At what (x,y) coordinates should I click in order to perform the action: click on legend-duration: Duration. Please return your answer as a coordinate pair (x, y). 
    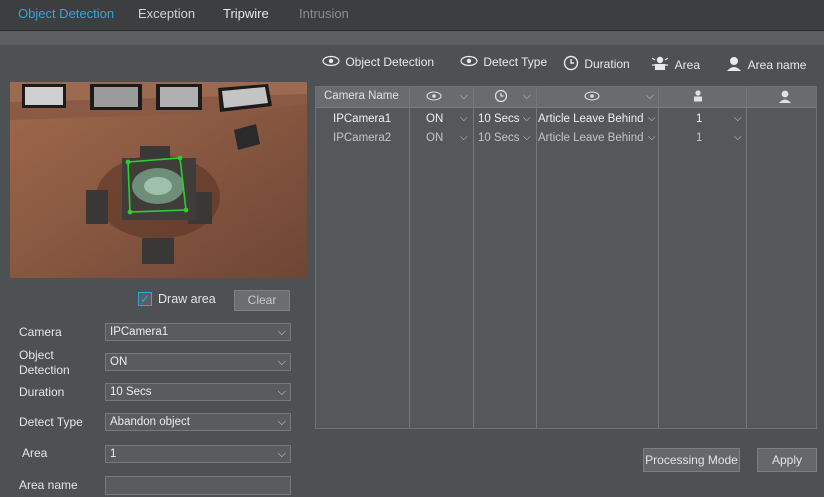
    Looking at the image, I should click on (596, 63).